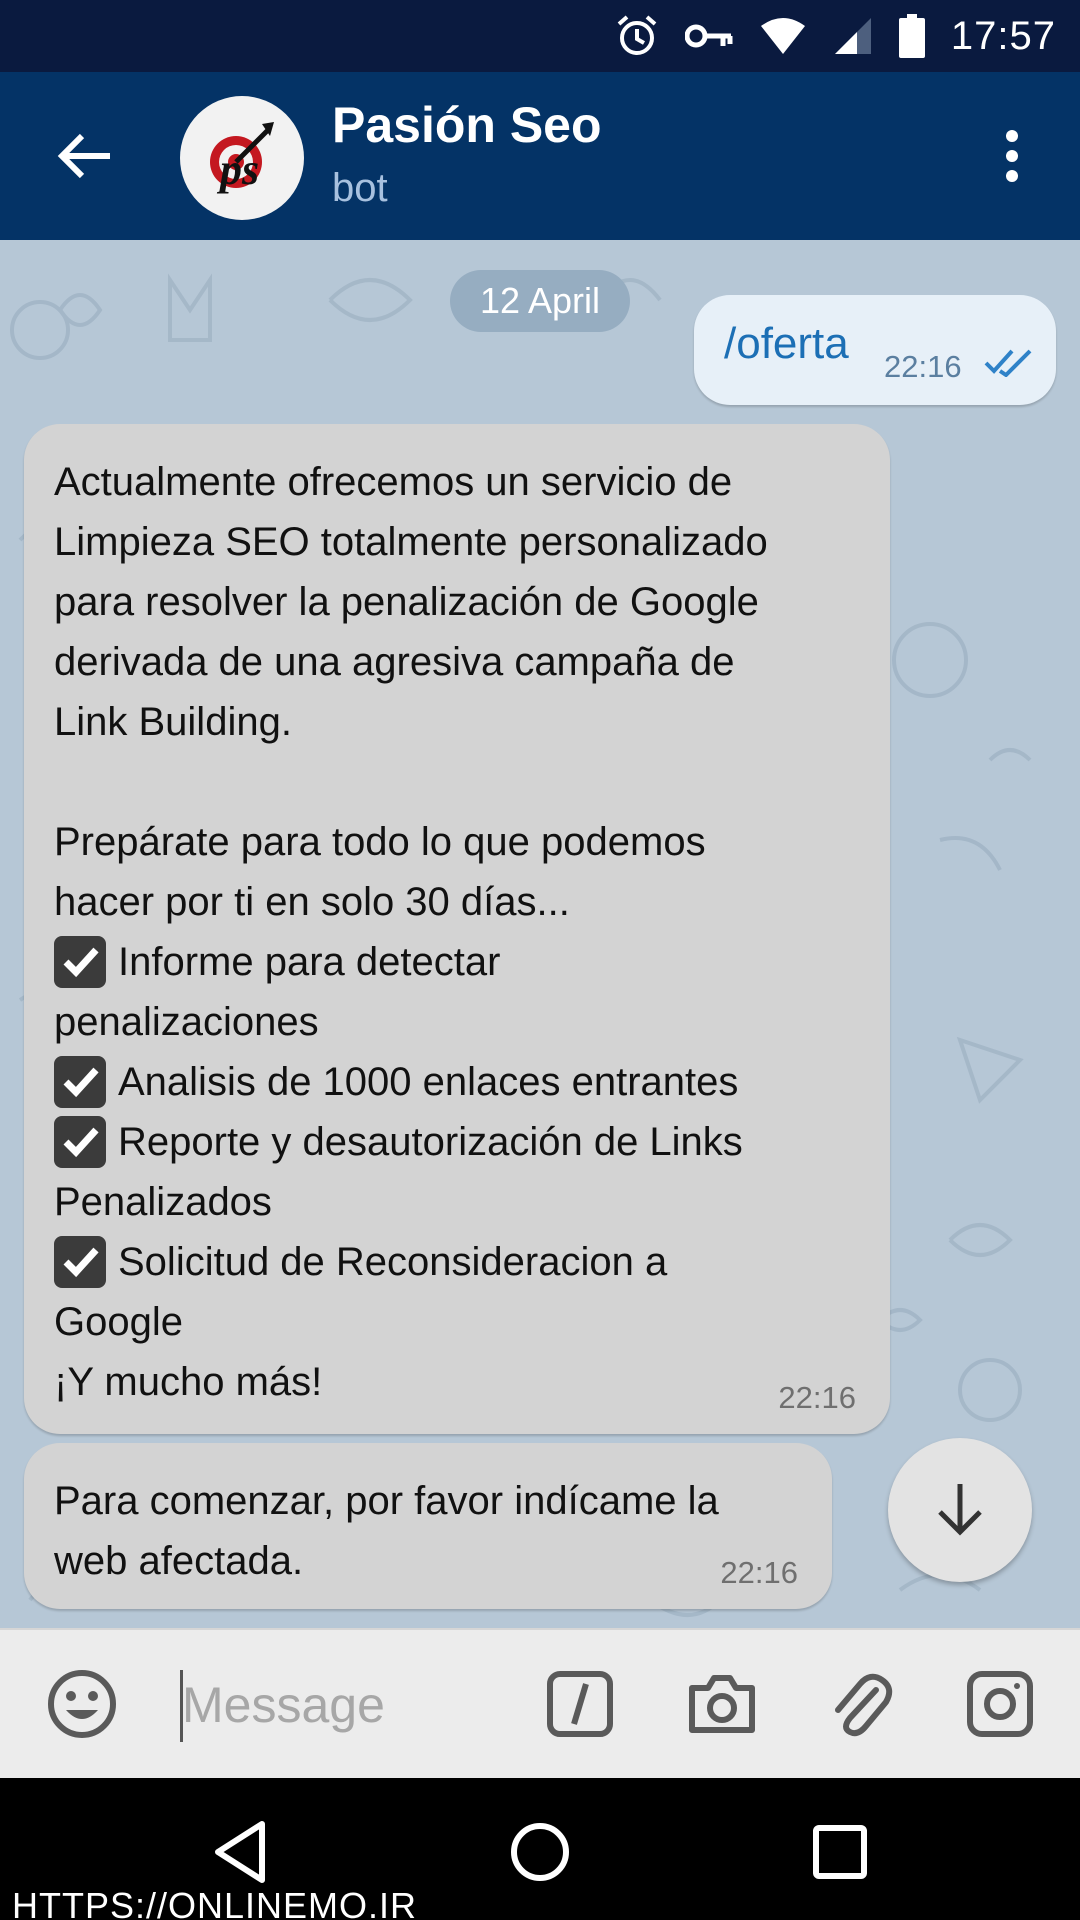  I want to click on message-line: derivada de una agresiva campaña de, so click(394, 662).